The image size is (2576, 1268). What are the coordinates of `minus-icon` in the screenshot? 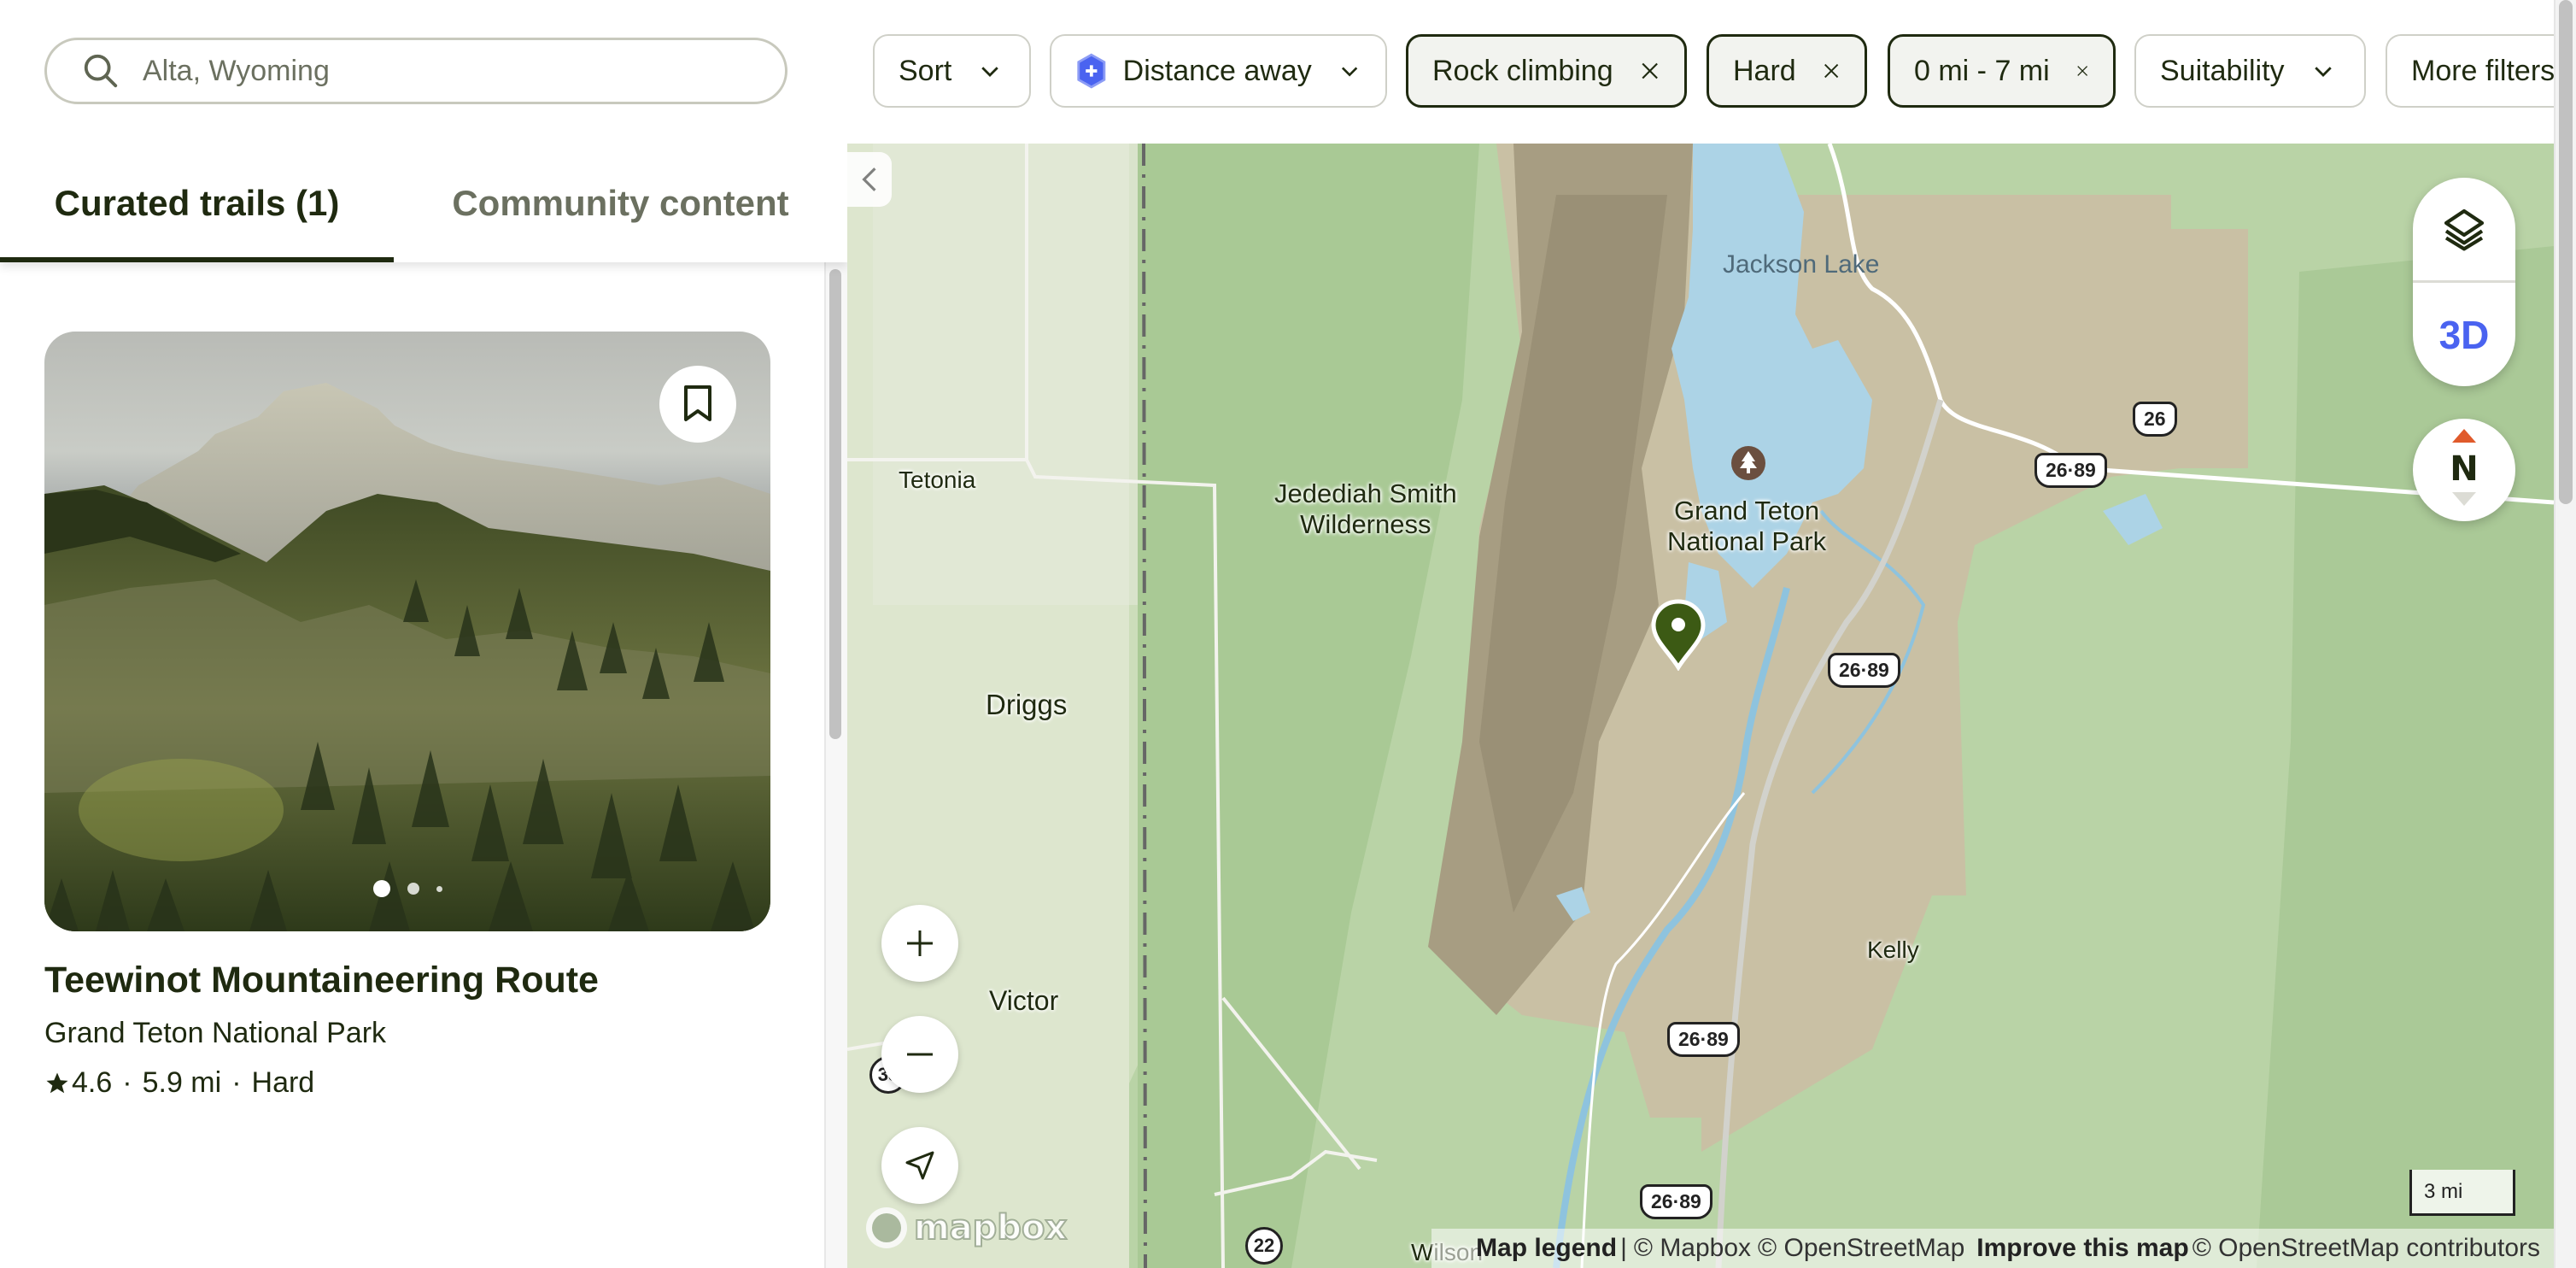 It's located at (920, 1054).